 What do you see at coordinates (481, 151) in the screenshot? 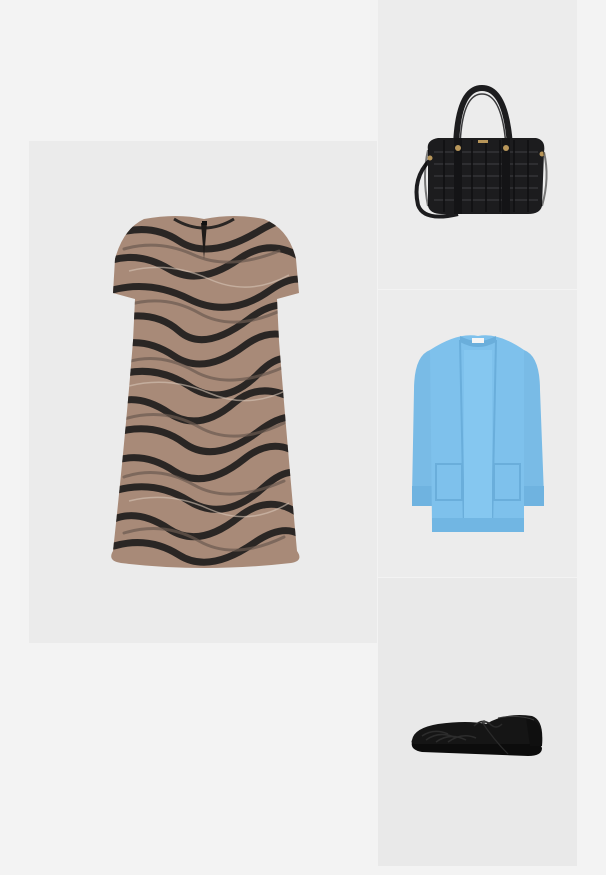
I see `bag-image` at bounding box center [481, 151].